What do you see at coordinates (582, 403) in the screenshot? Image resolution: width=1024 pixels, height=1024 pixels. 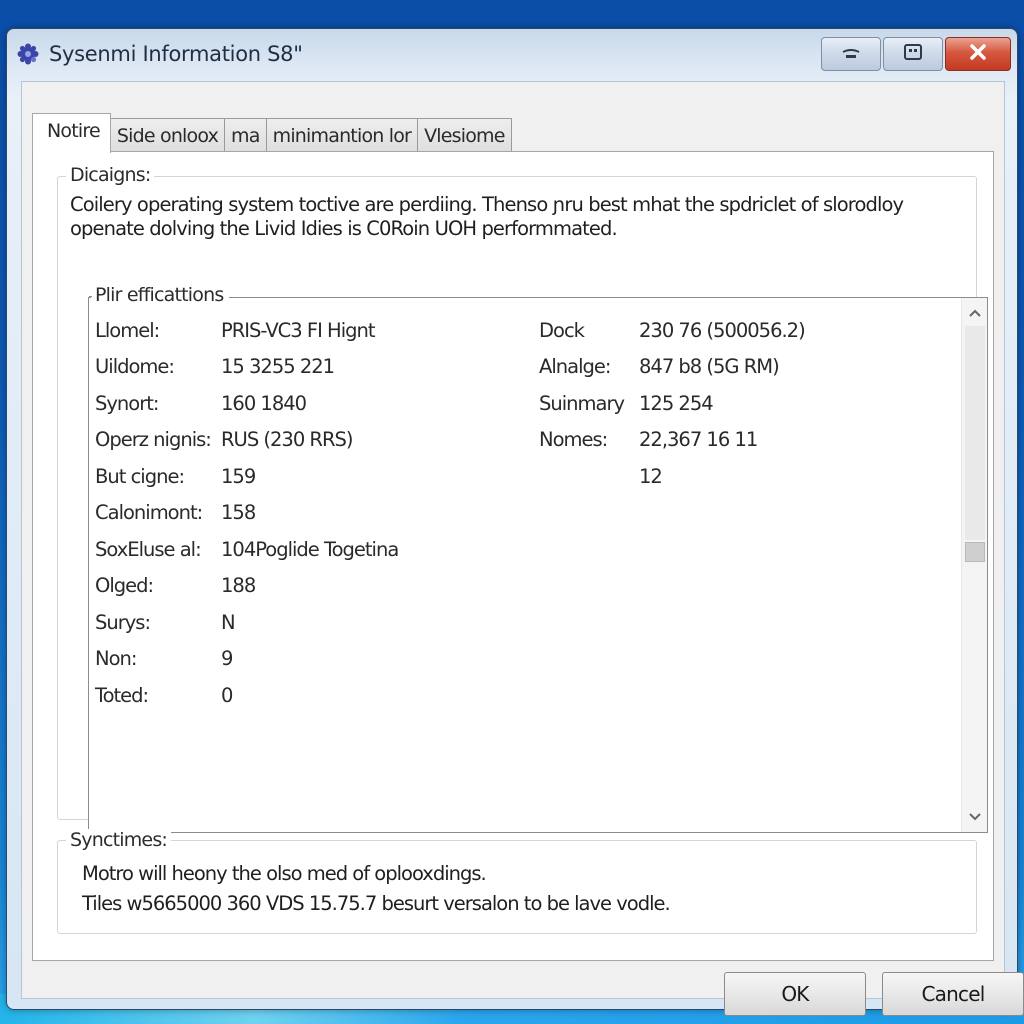 I see `spec-key: Suinmary` at bounding box center [582, 403].